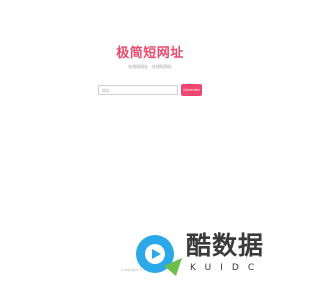  What do you see at coordinates (150, 66) in the screenshot?
I see `page-subtitle: 在线短网址 · 在线短网址` at bounding box center [150, 66].